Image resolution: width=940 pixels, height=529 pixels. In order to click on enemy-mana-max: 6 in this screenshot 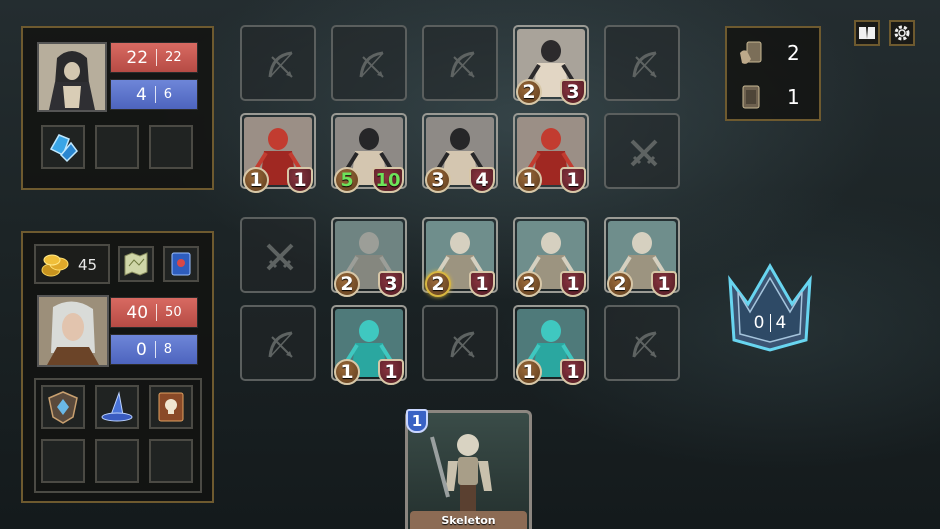, I will do `click(168, 94)`.